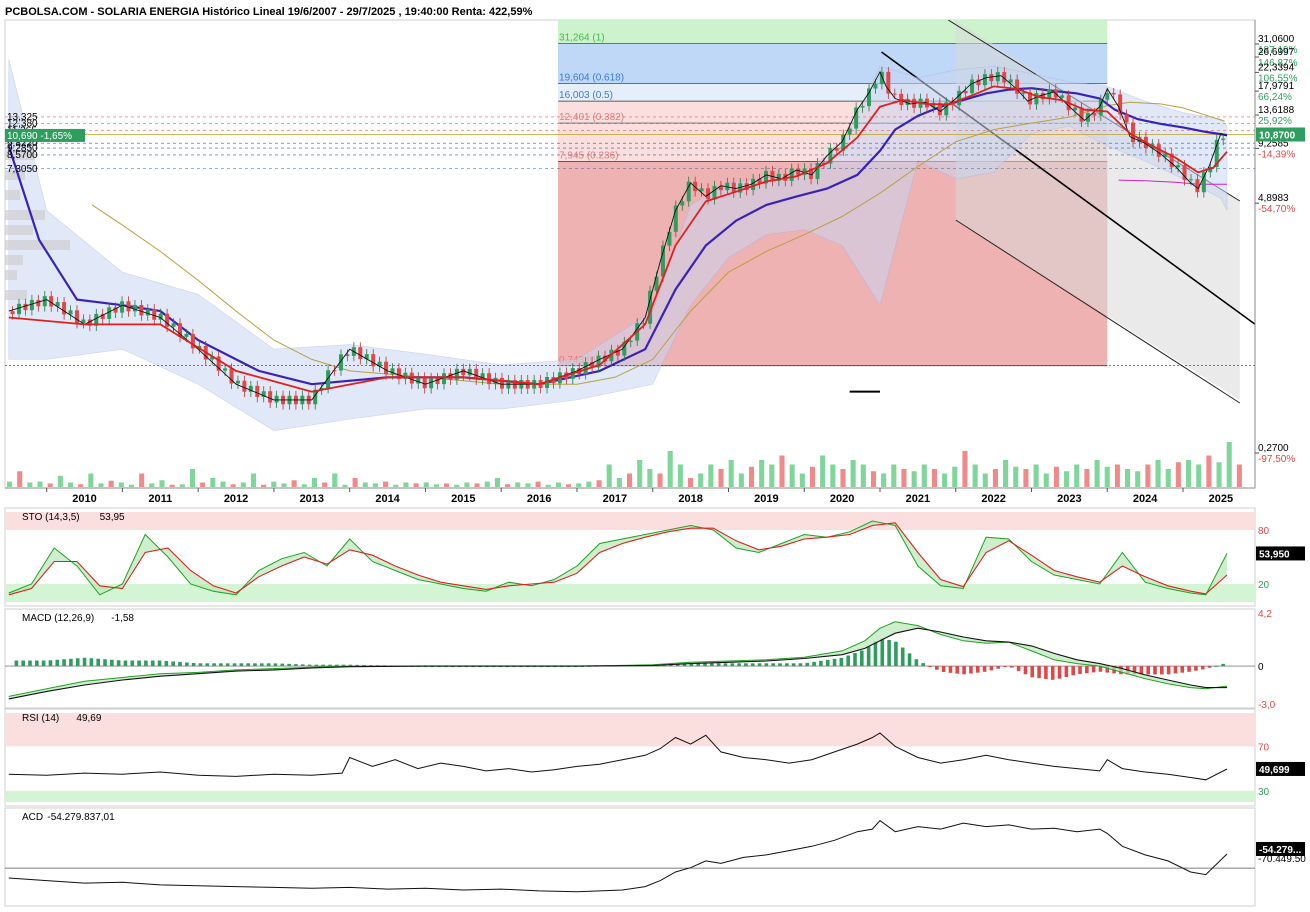  I want to click on panel-value: 49,69, so click(88, 718).